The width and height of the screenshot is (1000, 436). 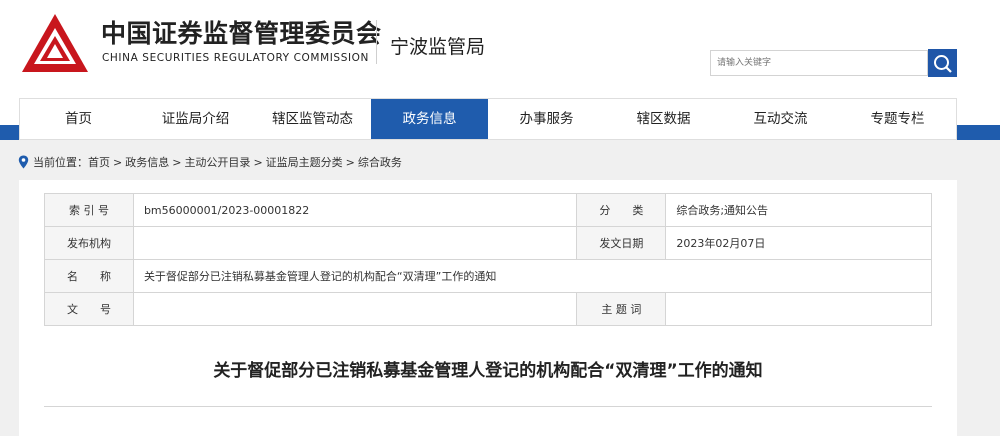 I want to click on issue-date-value: 2023年02月07日, so click(x=798, y=243).